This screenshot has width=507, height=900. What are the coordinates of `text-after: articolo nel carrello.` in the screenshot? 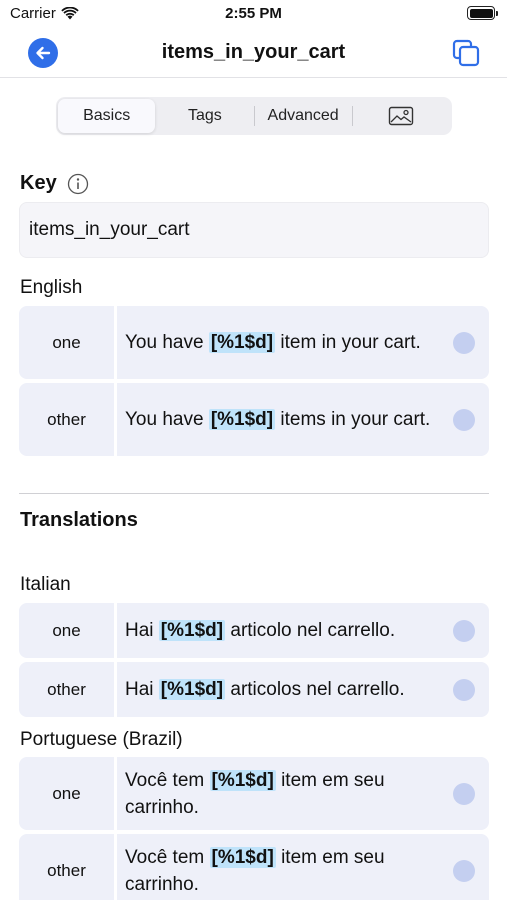 It's located at (310, 630).